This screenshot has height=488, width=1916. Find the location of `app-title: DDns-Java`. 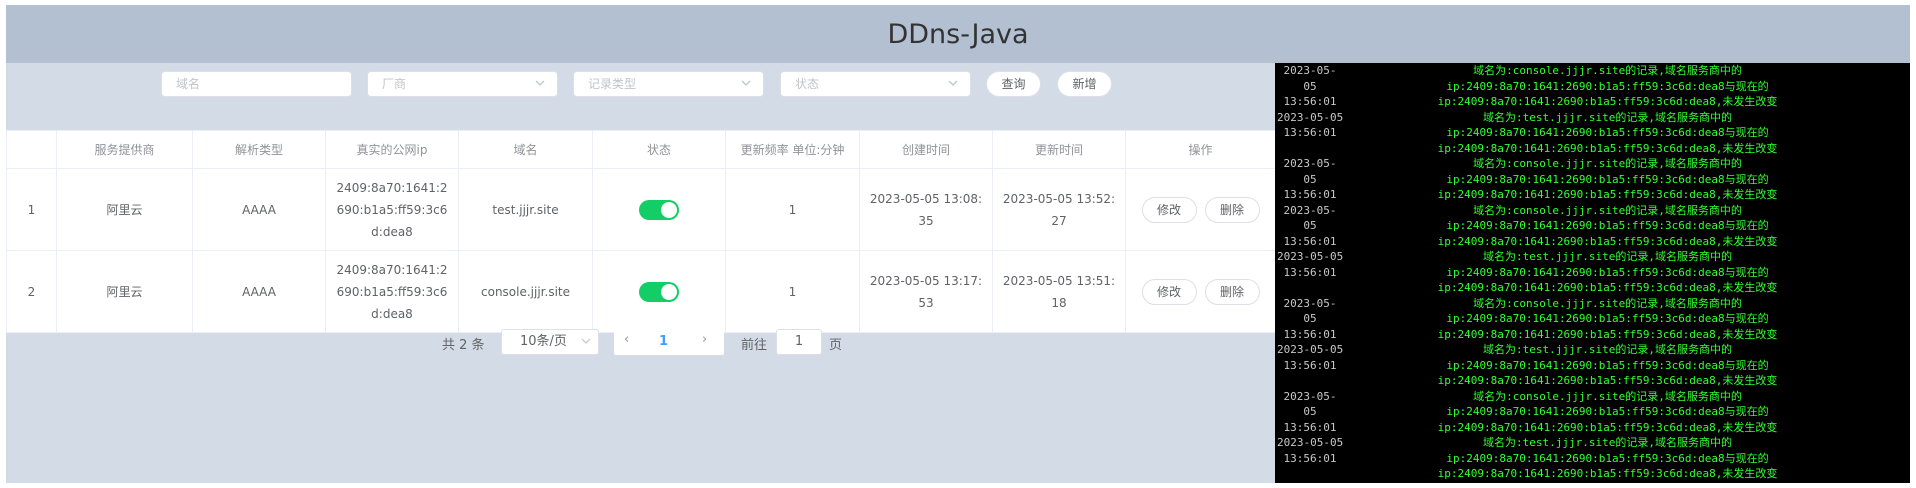

app-title: DDns-Java is located at coordinates (958, 34).